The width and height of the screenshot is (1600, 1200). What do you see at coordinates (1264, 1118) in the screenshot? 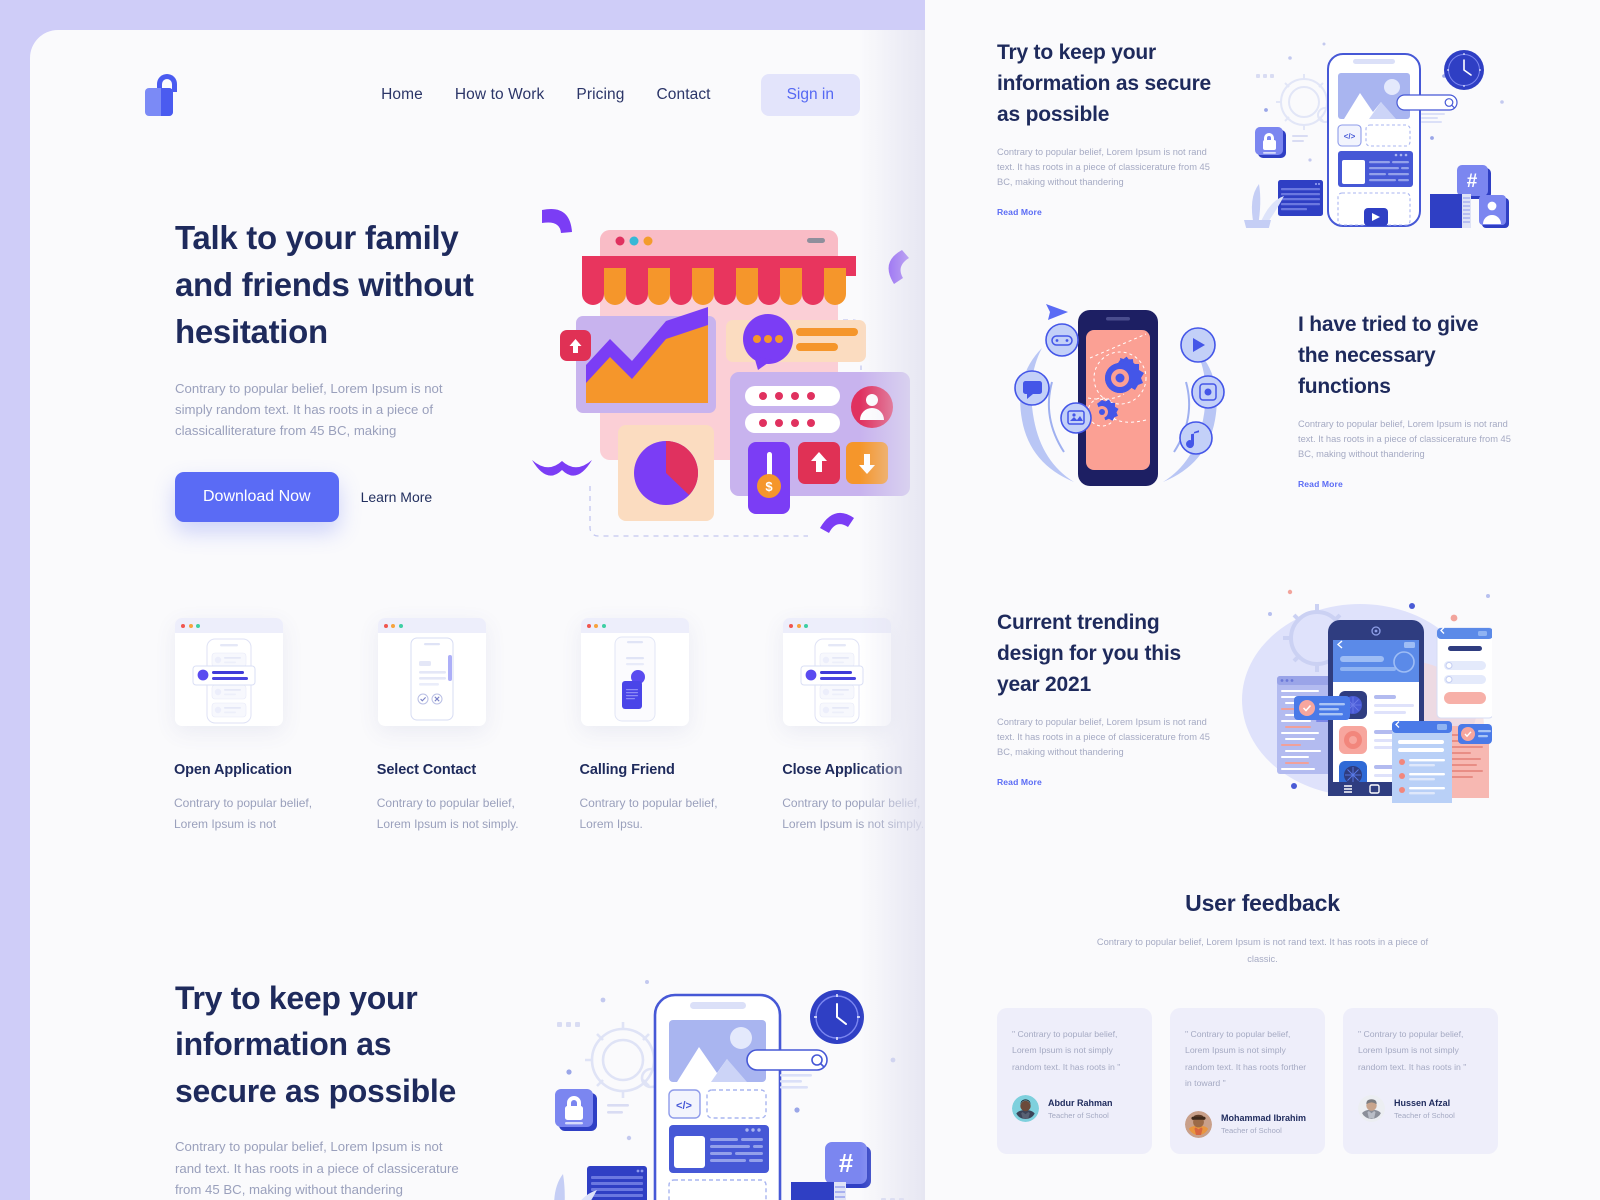
I see `testimonial-name: Mohammad Ibrahim` at bounding box center [1264, 1118].